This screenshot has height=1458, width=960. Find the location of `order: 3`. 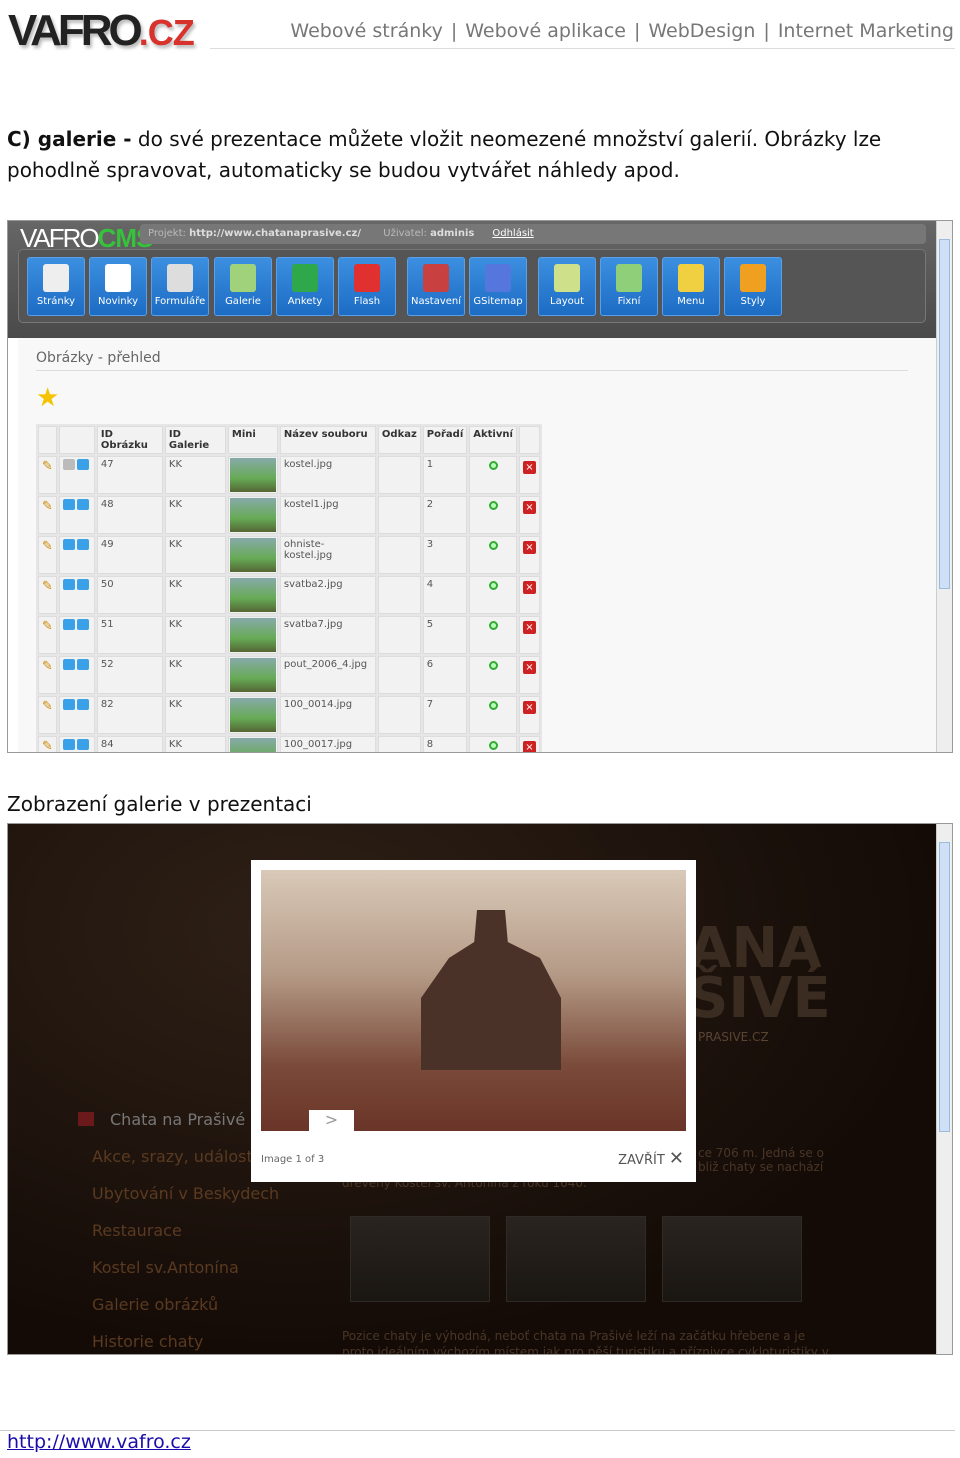

order: 3 is located at coordinates (445, 555).